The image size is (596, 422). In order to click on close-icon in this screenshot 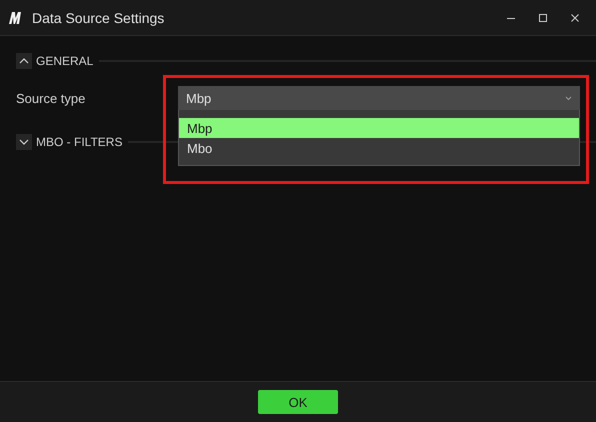, I will do `click(575, 17)`.